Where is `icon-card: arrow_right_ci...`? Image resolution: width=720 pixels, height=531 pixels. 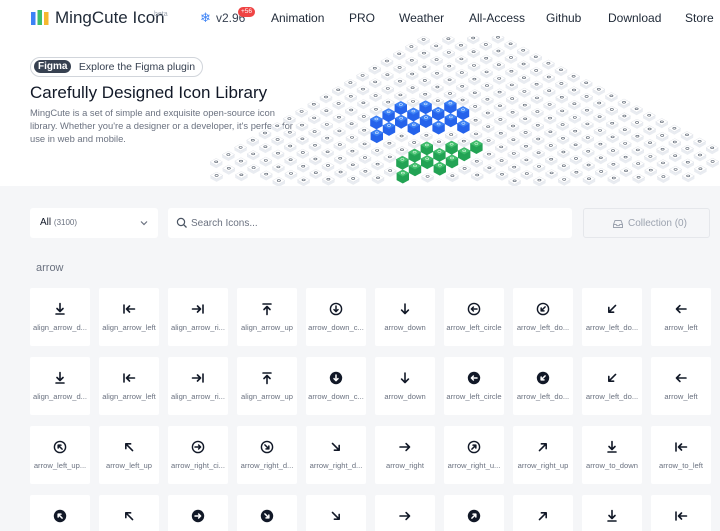
icon-card: arrow_right_ci... is located at coordinates (198, 455).